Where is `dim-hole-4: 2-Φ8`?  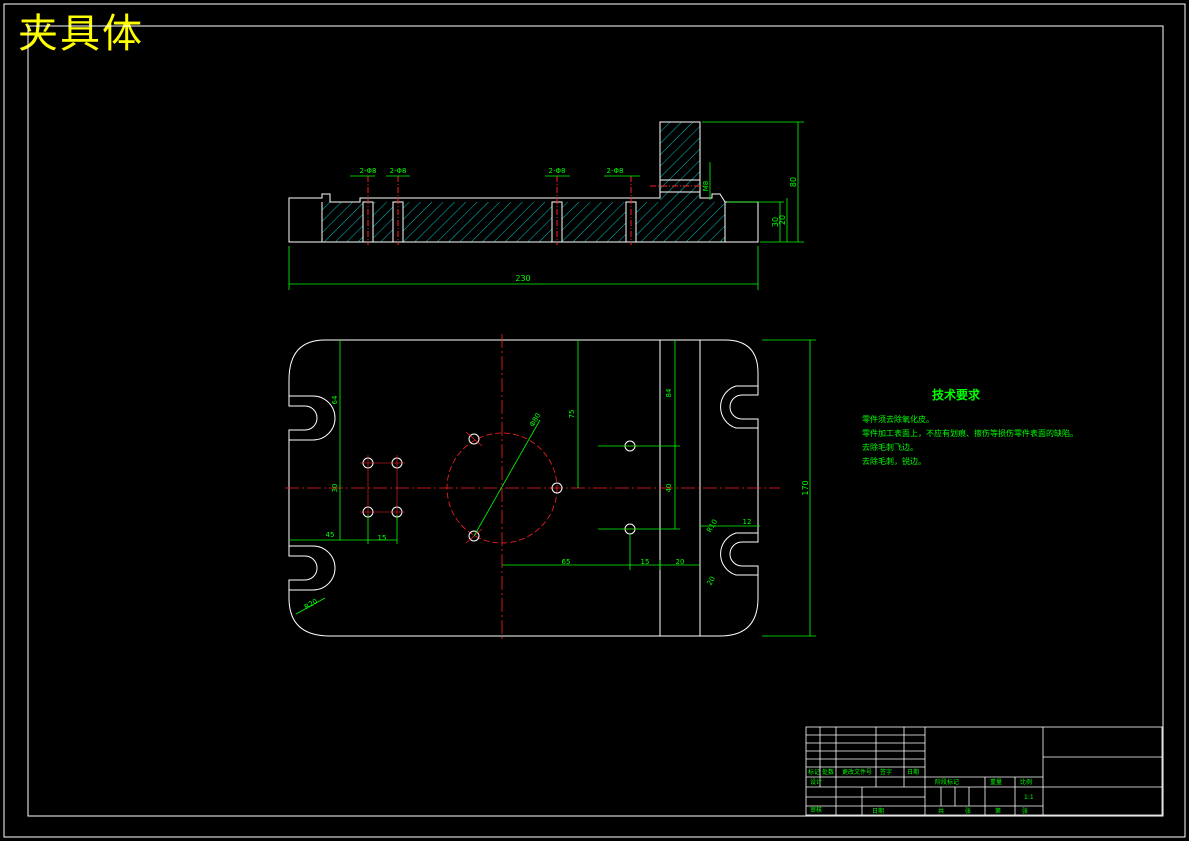
dim-hole-4: 2-Φ8 is located at coordinates (615, 171).